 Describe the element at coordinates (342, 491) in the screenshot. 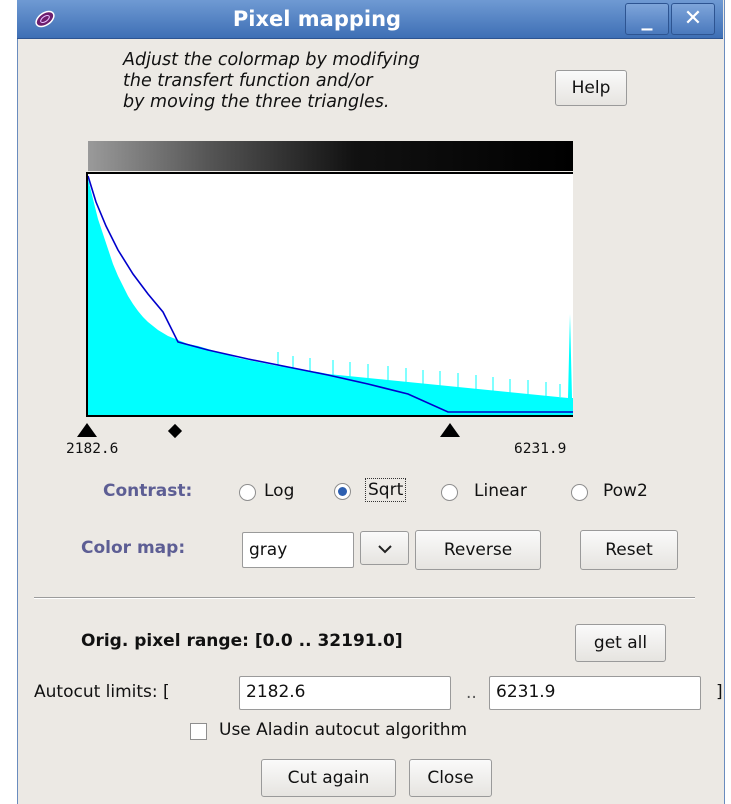

I see `contrast-sqrt-radio` at that location.